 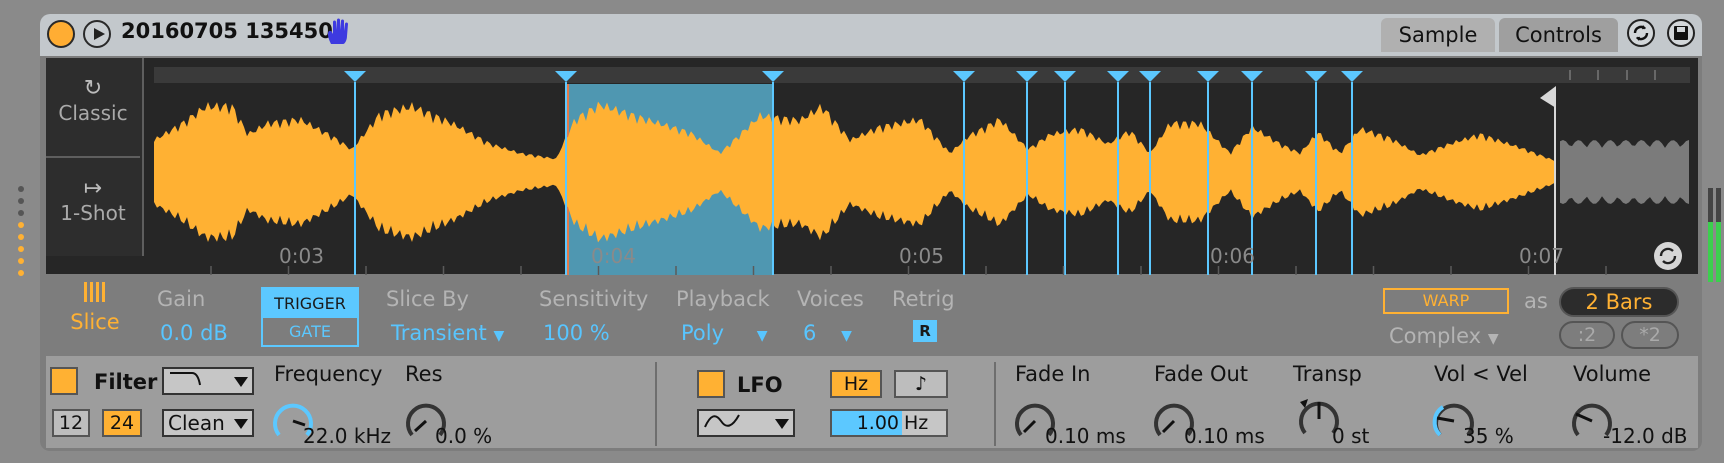 What do you see at coordinates (723, 299) in the screenshot?
I see `playback-label: Playback` at bounding box center [723, 299].